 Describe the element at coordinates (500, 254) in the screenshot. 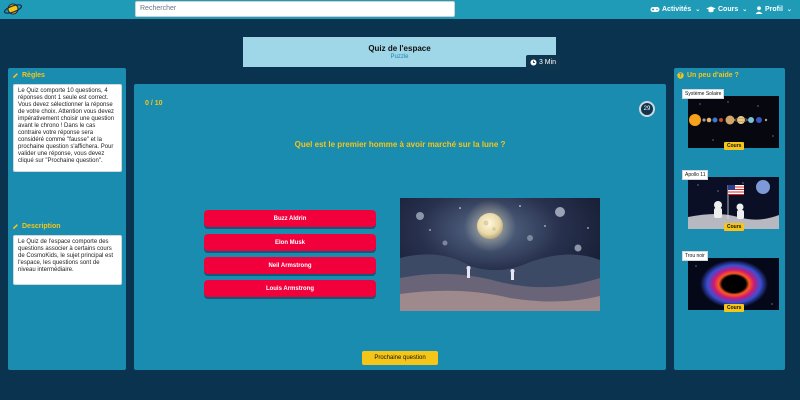

I see `moon-landscape-image` at that location.